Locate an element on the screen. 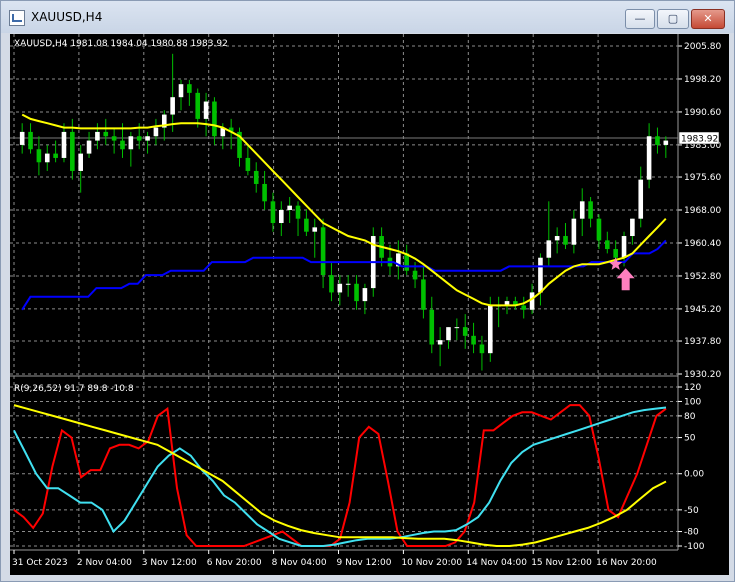 The image size is (735, 582). price-tick-label: 2005.80 is located at coordinates (702, 47).